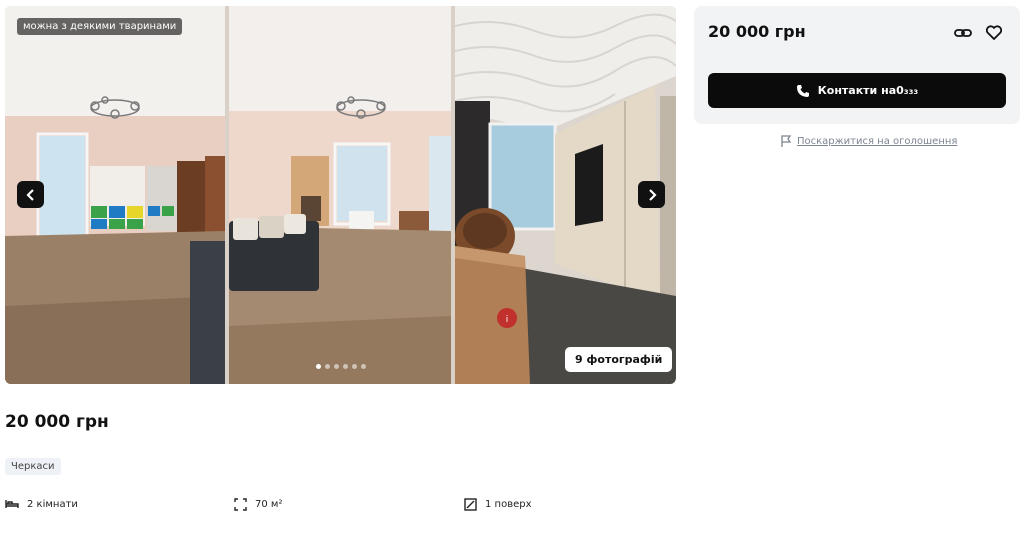 This screenshot has height=540, width=1024. I want to click on report-label: Поскаржитися на оголошення, so click(877, 141).